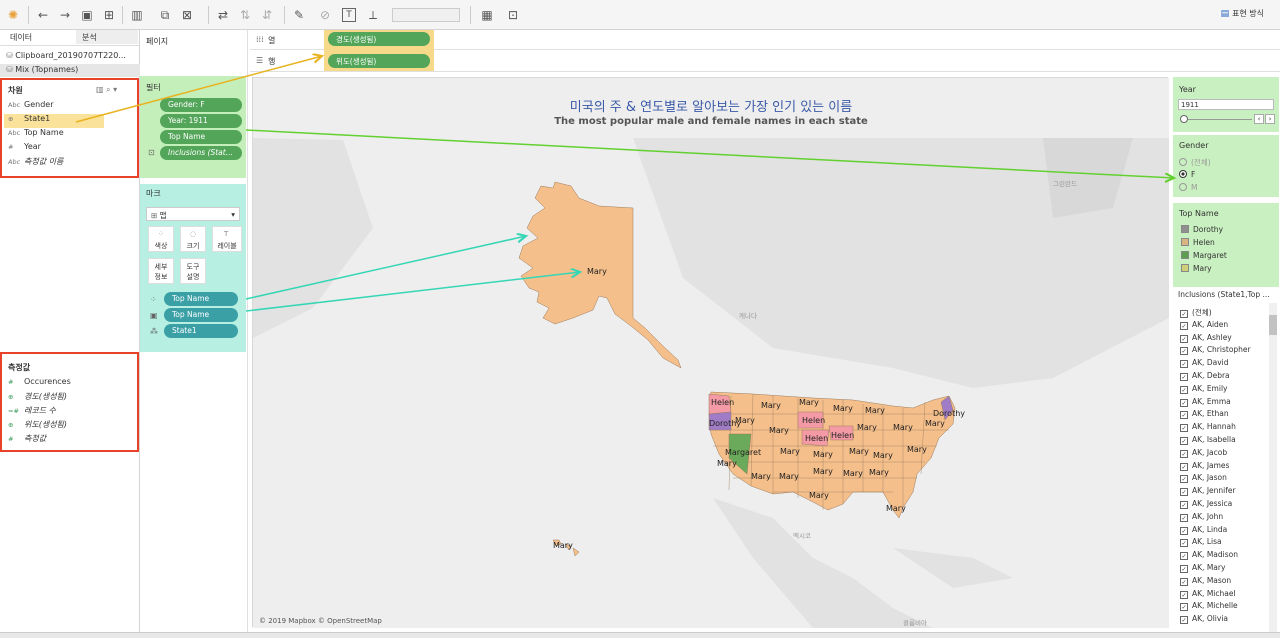 This screenshot has height=638, width=1280. Describe the element at coordinates (69, 440) in the screenshot. I see `field-measure-values: # 측정값` at that location.